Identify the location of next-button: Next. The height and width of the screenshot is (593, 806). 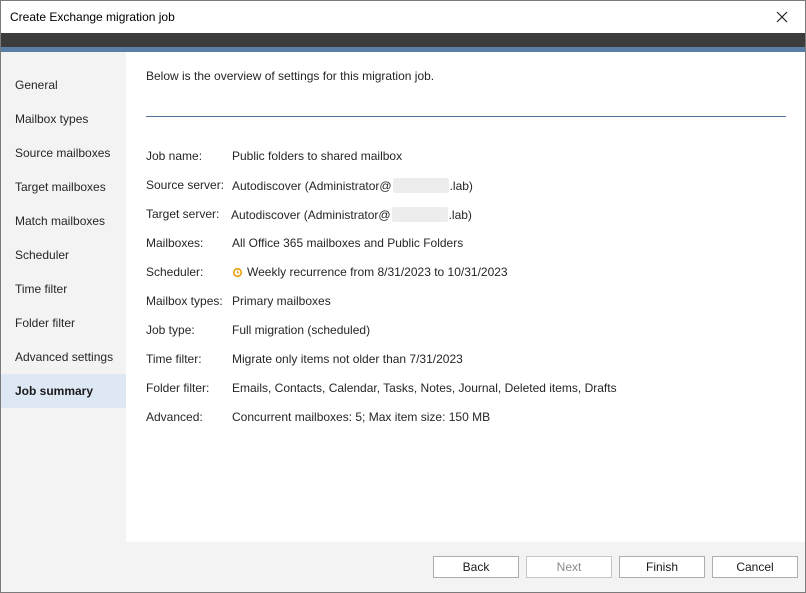
(569, 567).